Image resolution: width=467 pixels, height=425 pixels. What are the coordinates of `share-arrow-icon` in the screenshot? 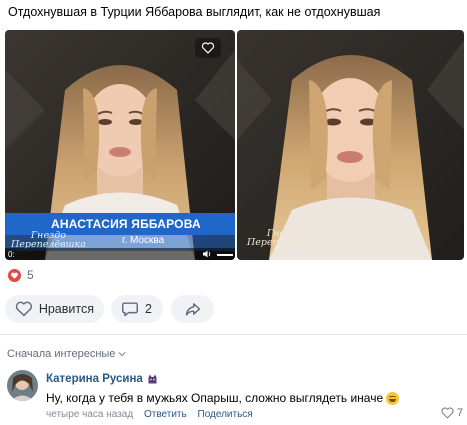 It's located at (192, 309).